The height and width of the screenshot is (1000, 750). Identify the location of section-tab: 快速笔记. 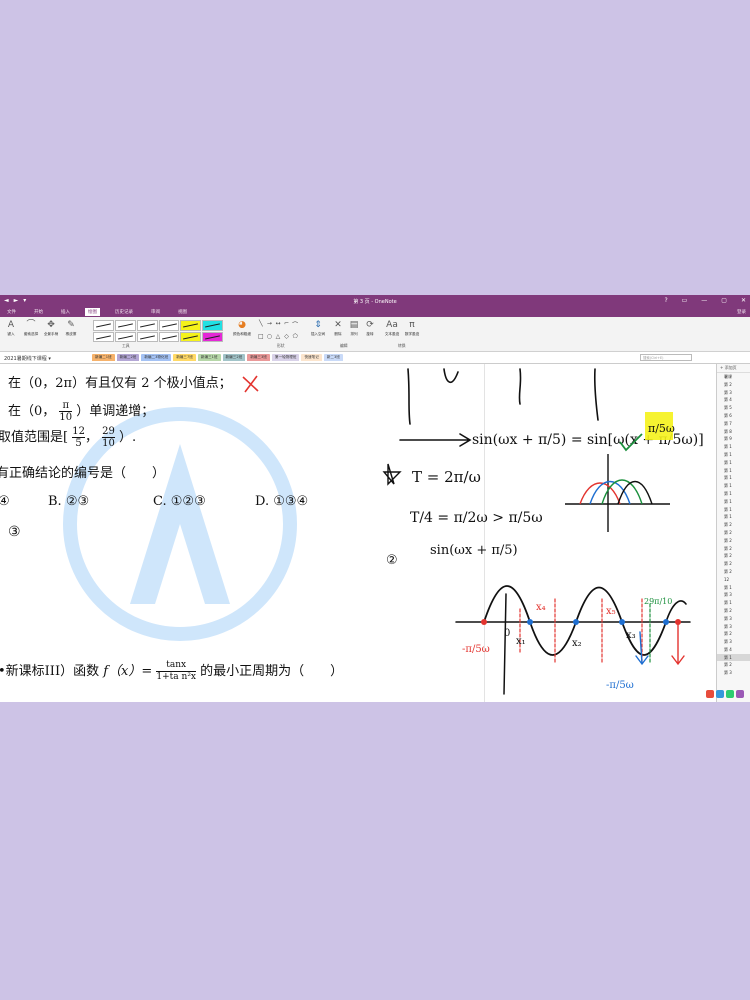
(311, 357).